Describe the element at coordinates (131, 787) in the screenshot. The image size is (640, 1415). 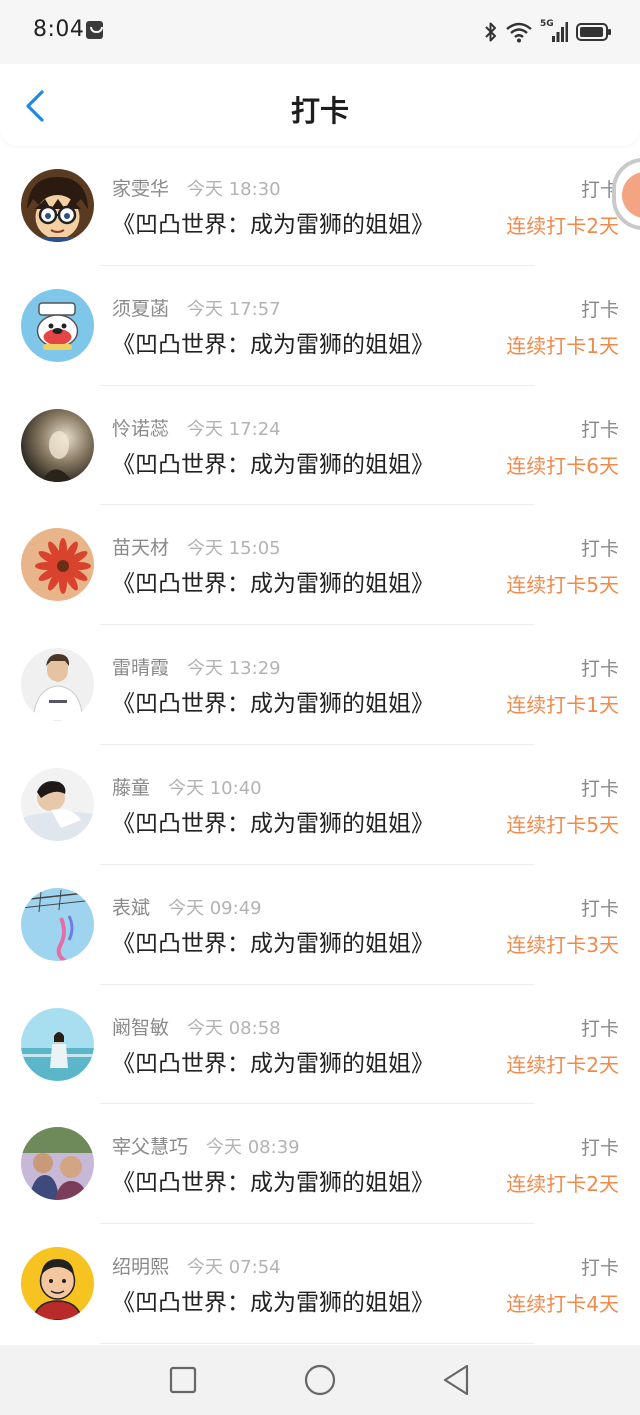
I see `user-name: 藤童` at that location.